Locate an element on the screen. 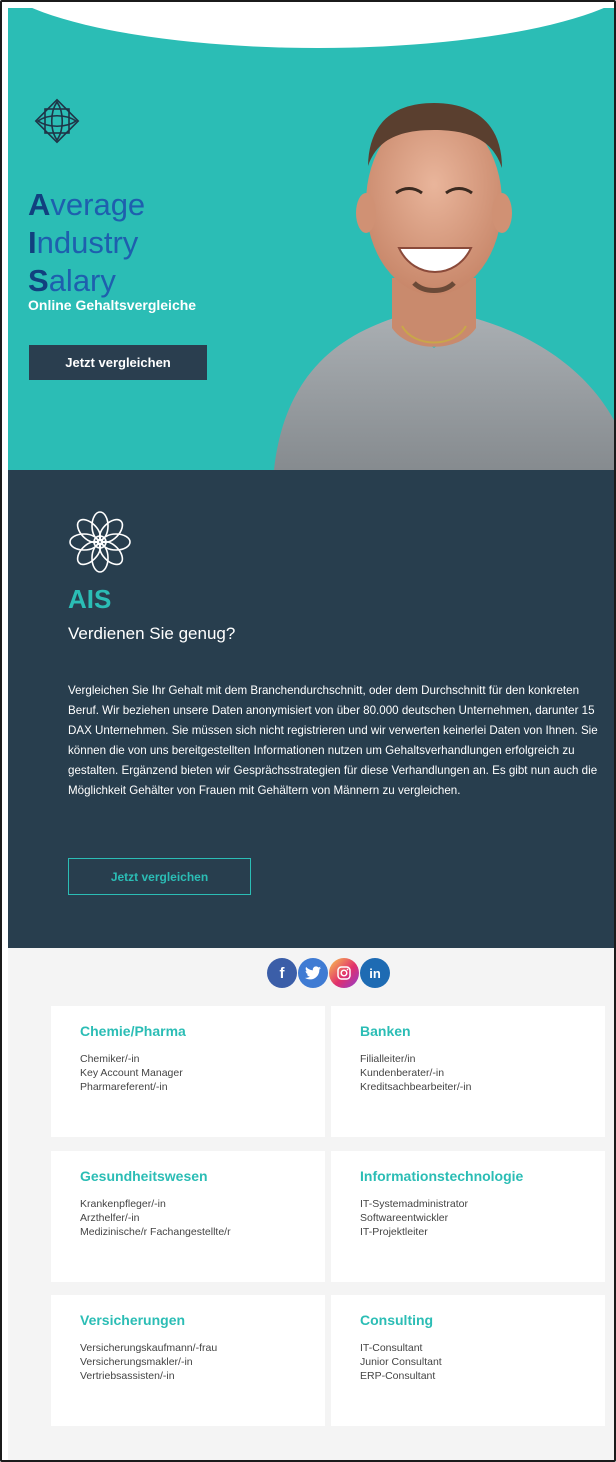 The height and width of the screenshot is (1462, 616). job-item: IT-Consultant is located at coordinates (468, 1348).